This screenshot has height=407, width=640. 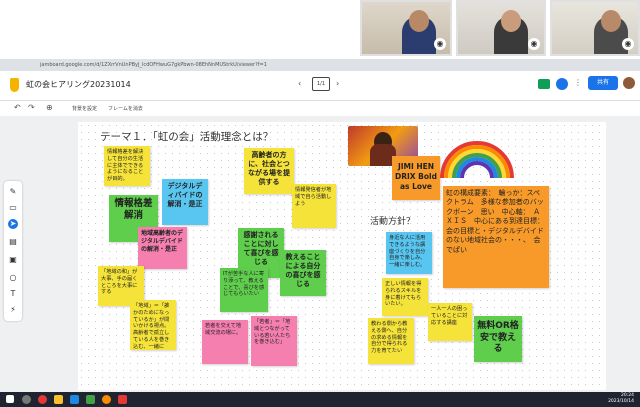 I want to click on jamboard-header: 虹の会ヒアリング20231014 ‹ 1/1 › ⋮ 共有, so click(x=320, y=86).